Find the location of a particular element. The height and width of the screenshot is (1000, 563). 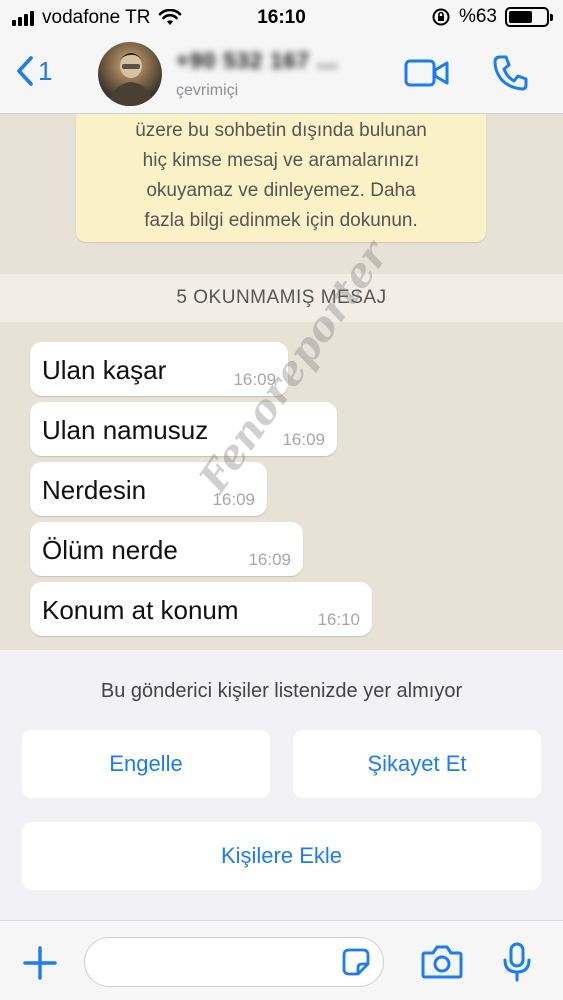

message-text: Konum at konum is located at coordinates (140, 610).